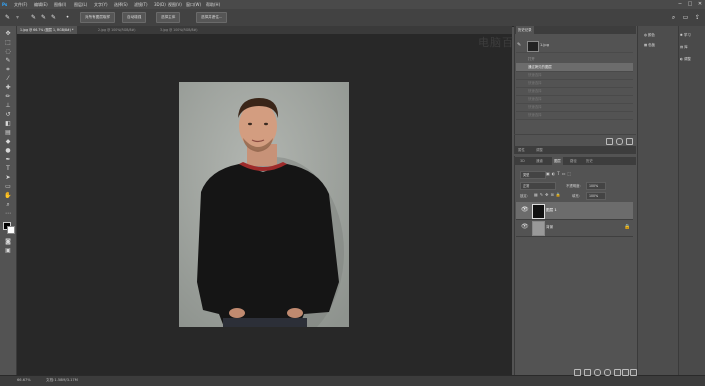 The height and width of the screenshot is (386, 705). Describe the element at coordinates (525, 30) in the screenshot. I see `tab-history: 历史记录` at that location.